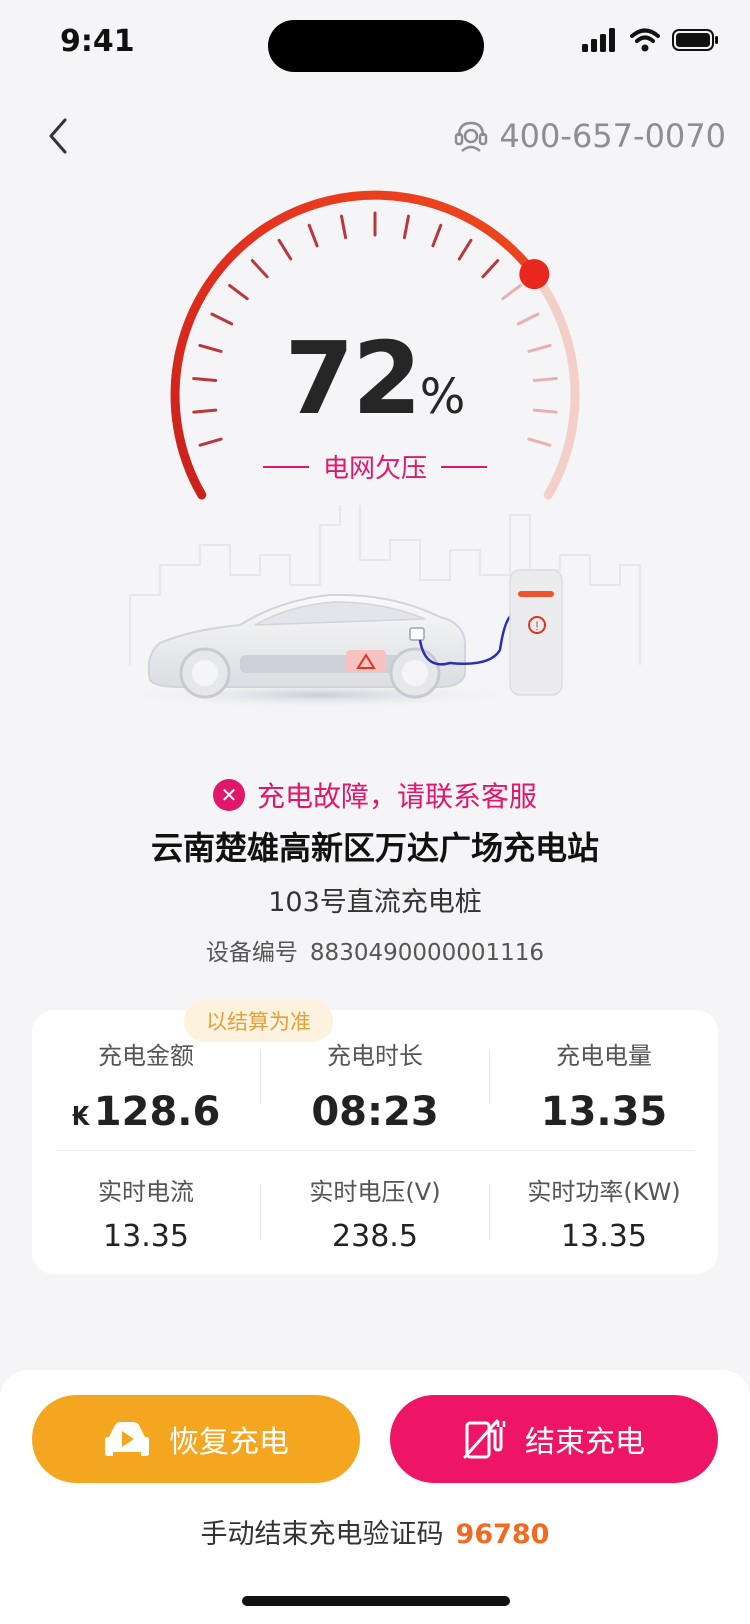 This screenshot has height=1624, width=750. I want to click on charger-off-icon, so click(484, 1439).